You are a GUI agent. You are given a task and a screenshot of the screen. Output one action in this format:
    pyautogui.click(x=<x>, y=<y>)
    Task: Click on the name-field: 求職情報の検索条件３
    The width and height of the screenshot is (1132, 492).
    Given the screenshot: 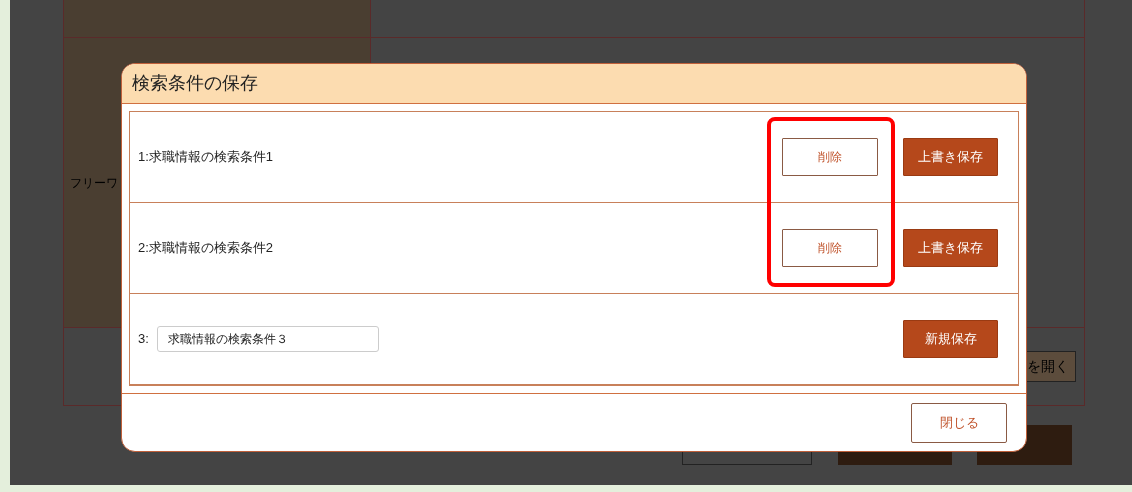 What is the action you would take?
    pyautogui.click(x=267, y=339)
    